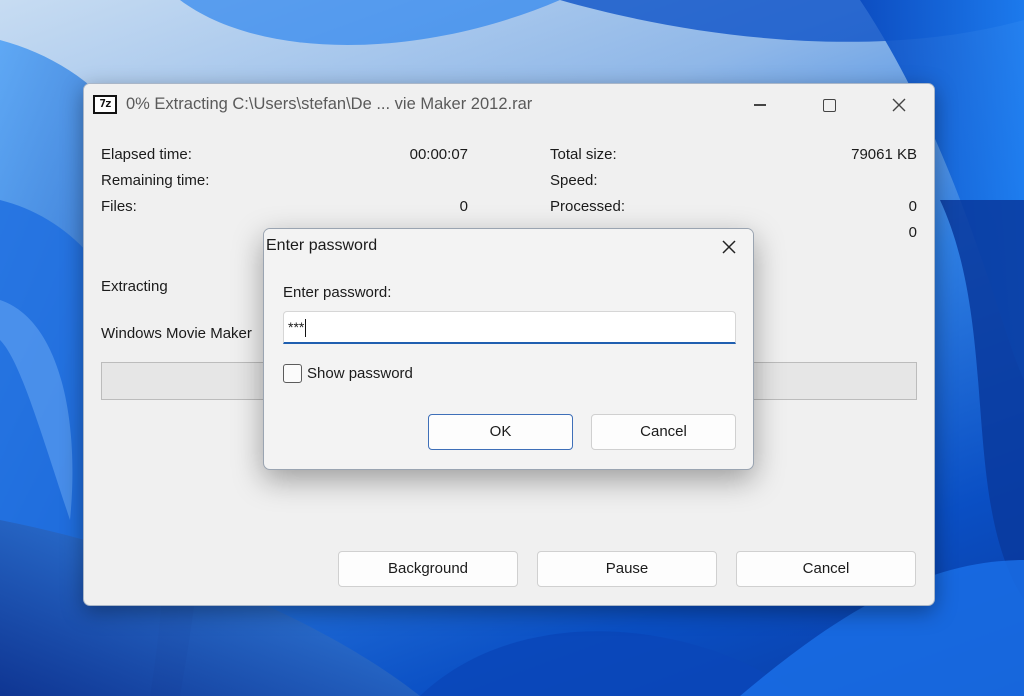 The height and width of the screenshot is (696, 1024). I want to click on elapsed-time-value: 00:00:07, so click(438, 154).